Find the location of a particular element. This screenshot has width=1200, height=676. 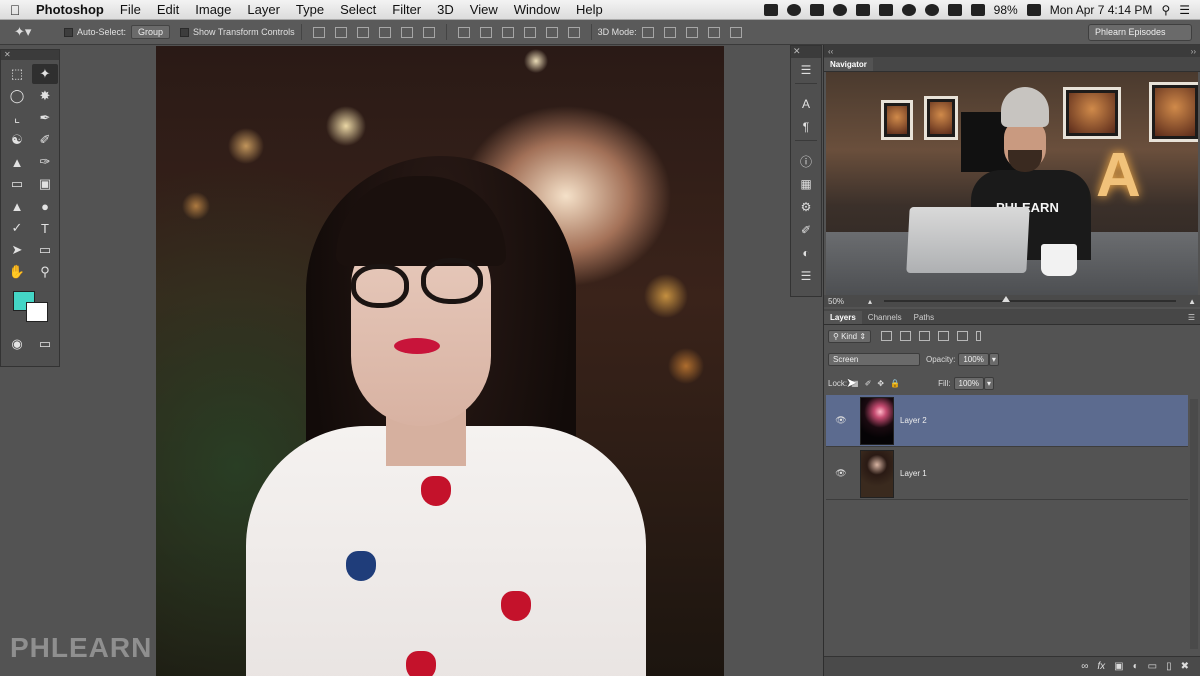

healing-brush-tool-icon: ☯ is located at coordinates (17, 140).